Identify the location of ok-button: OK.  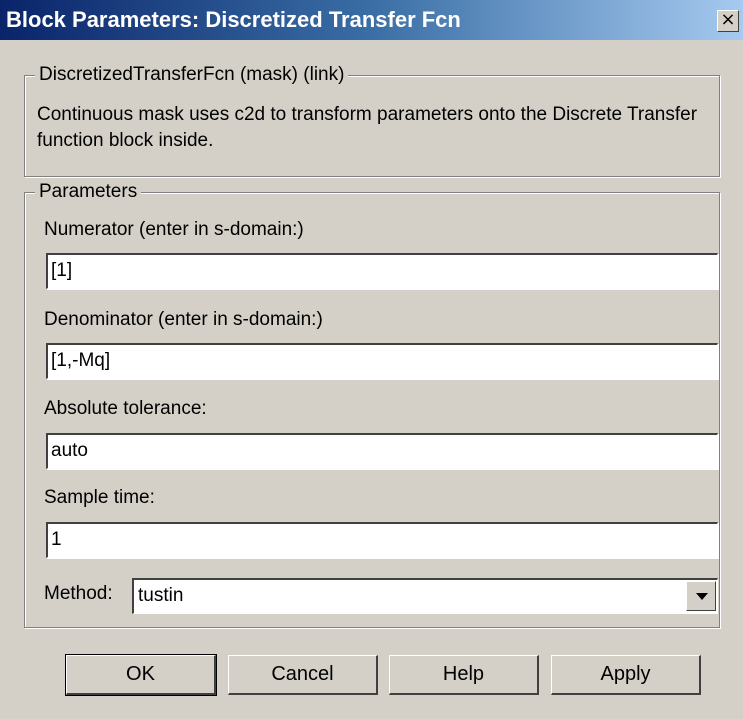
(141, 675).